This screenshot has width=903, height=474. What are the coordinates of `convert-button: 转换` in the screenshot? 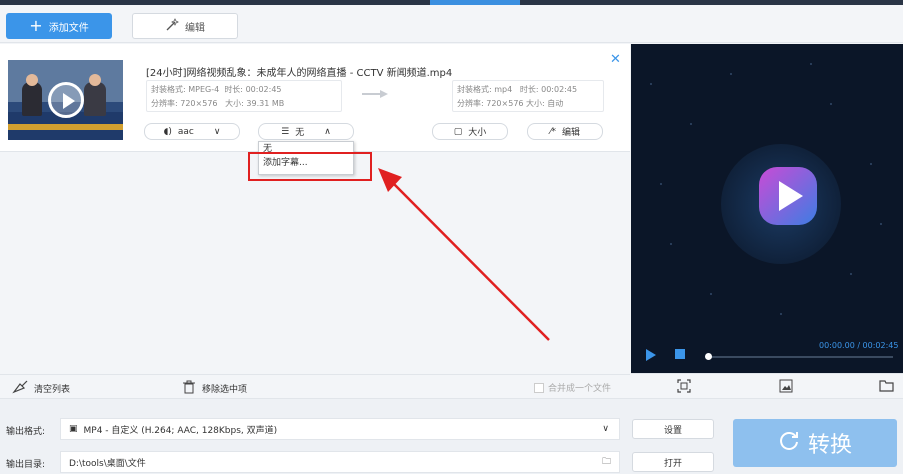 It's located at (815, 443).